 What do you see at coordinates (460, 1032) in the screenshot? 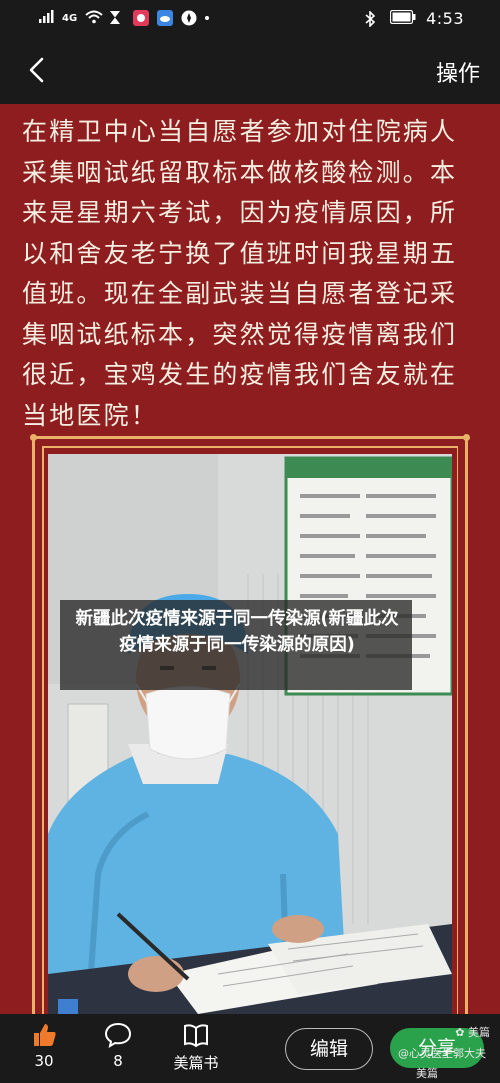
I see `meipian-logo-icon: ✿` at bounding box center [460, 1032].